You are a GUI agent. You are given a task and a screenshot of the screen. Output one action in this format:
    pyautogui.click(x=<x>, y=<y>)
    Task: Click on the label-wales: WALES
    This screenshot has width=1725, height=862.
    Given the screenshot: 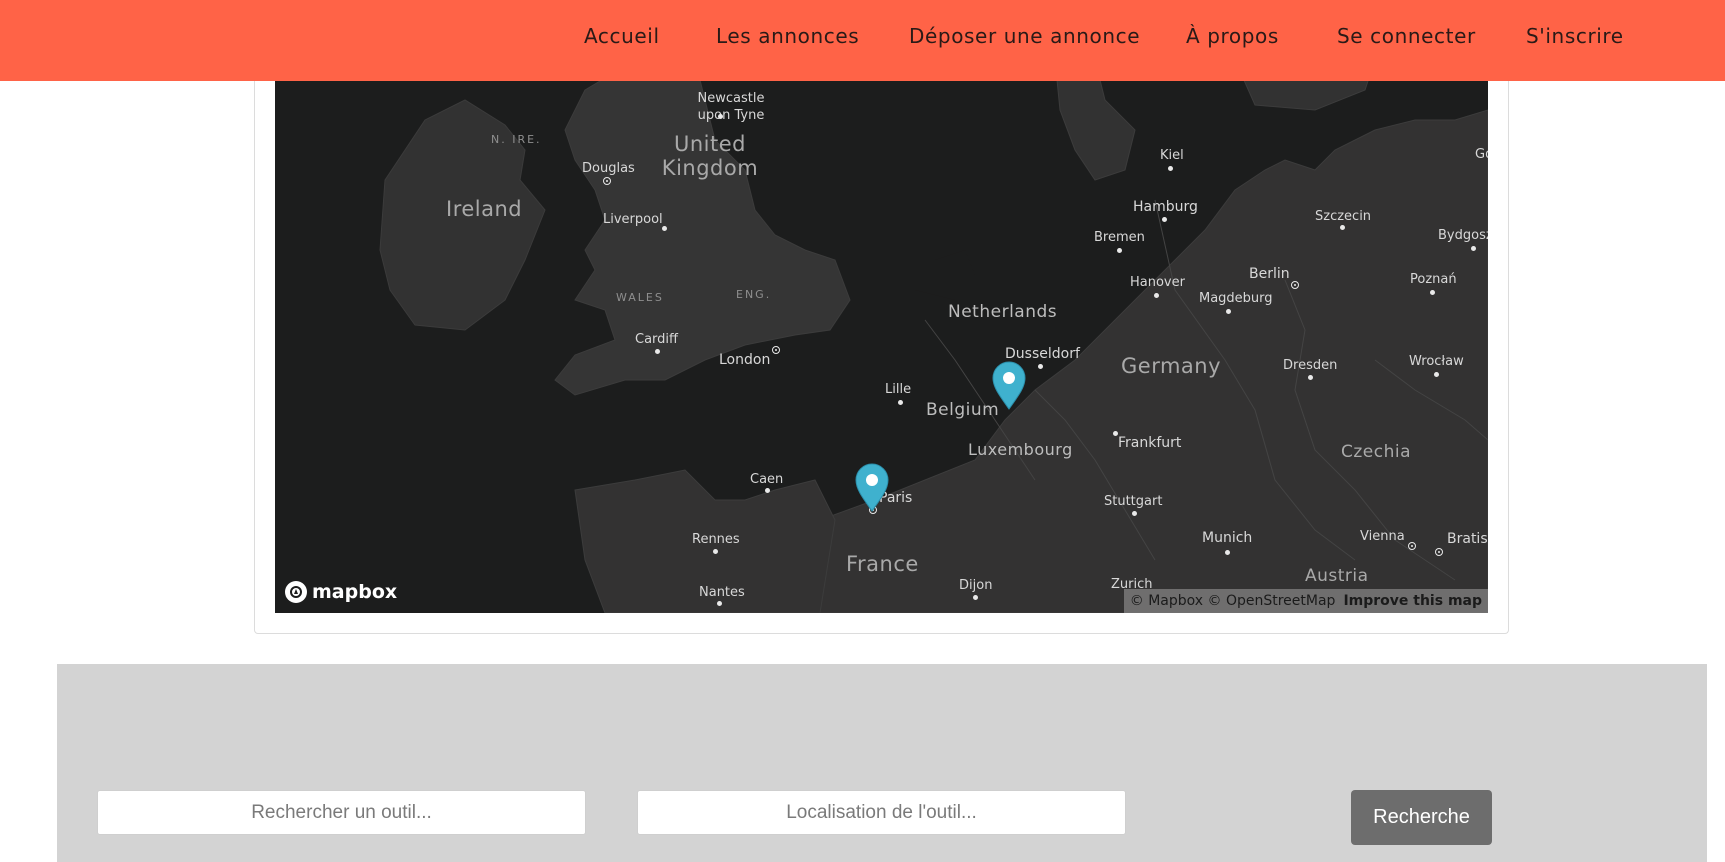 What is the action you would take?
    pyautogui.click(x=640, y=297)
    